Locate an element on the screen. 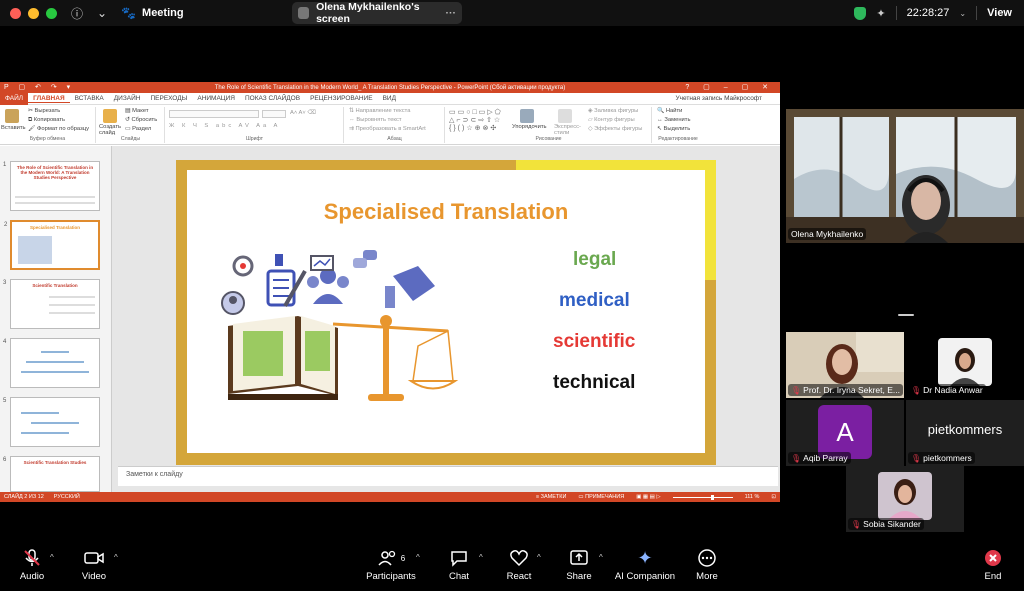  end-label: End is located at coordinates (993, 576).